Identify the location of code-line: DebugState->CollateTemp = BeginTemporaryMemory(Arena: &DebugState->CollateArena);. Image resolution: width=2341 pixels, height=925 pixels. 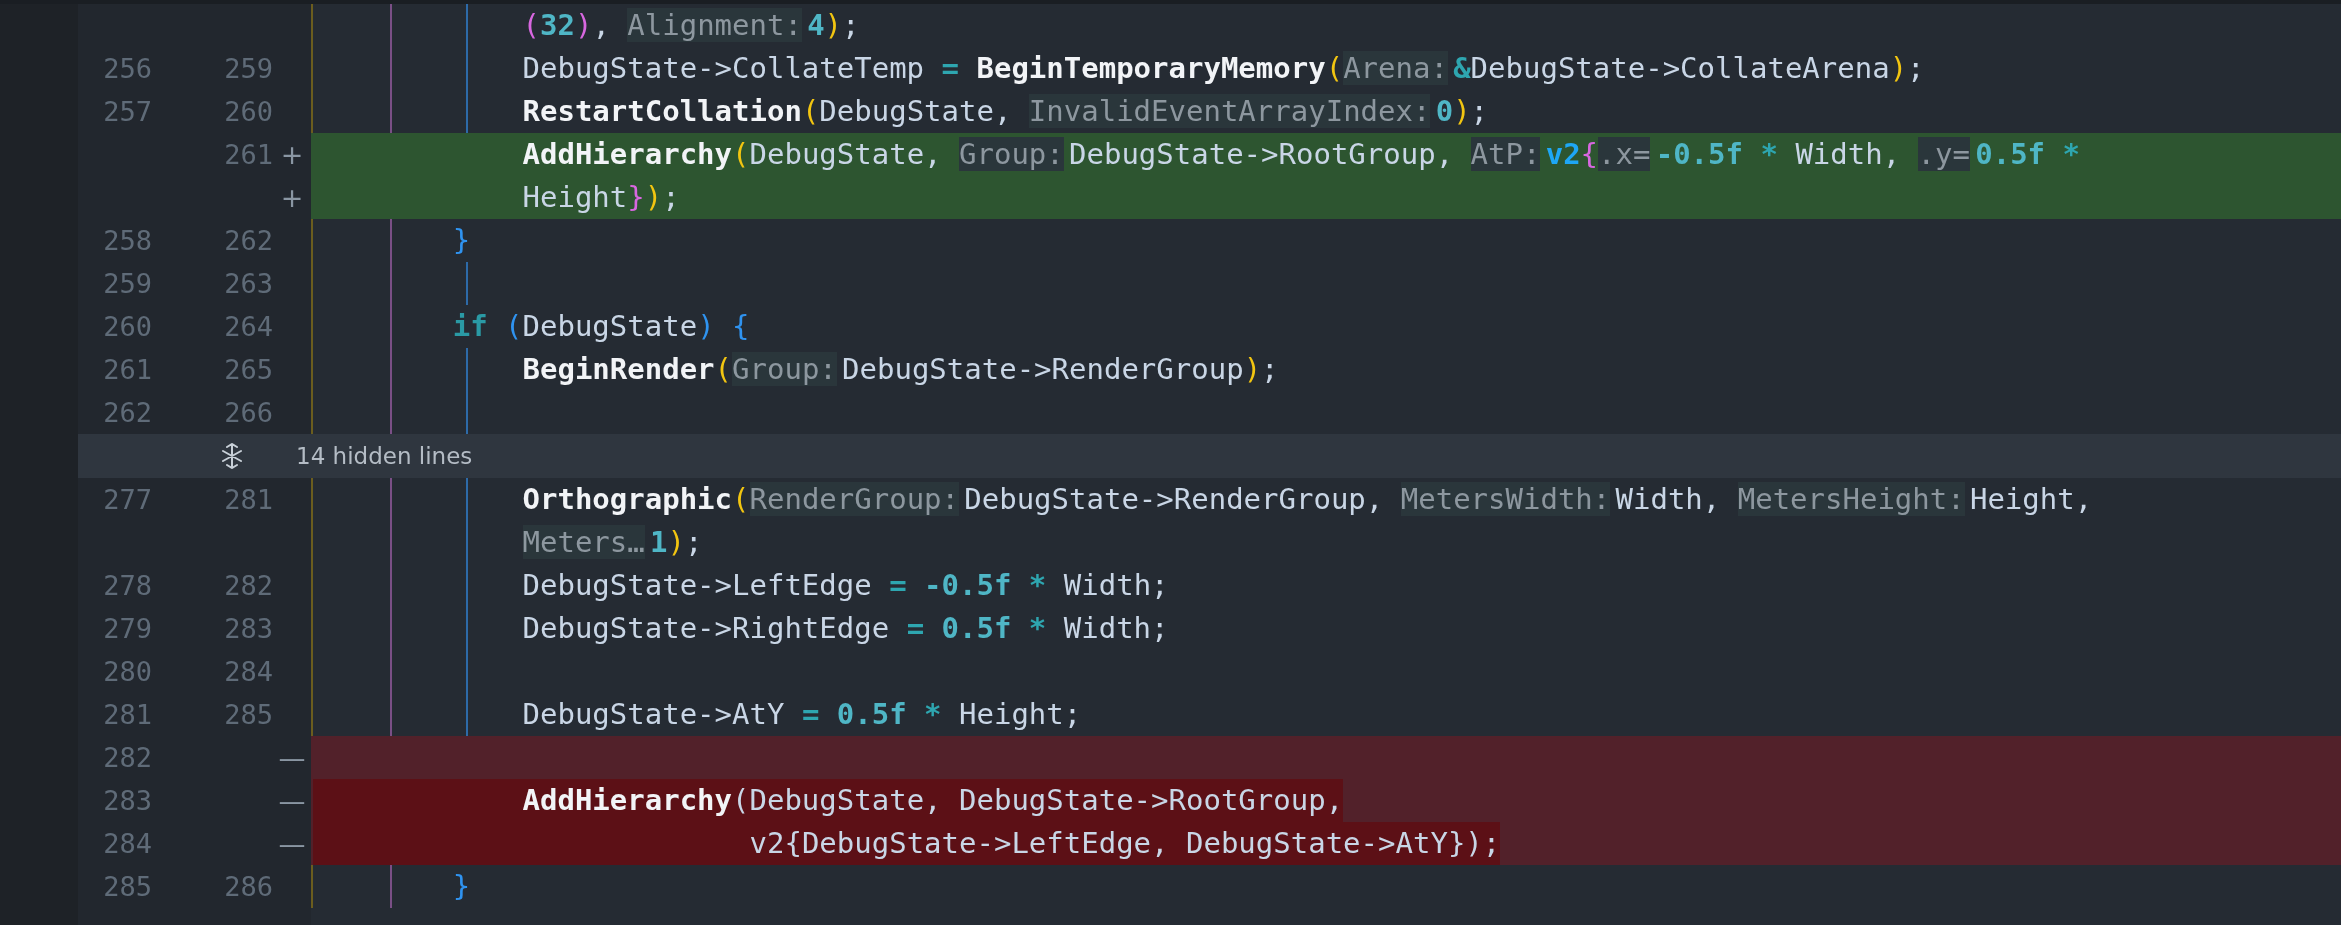
(1223, 68).